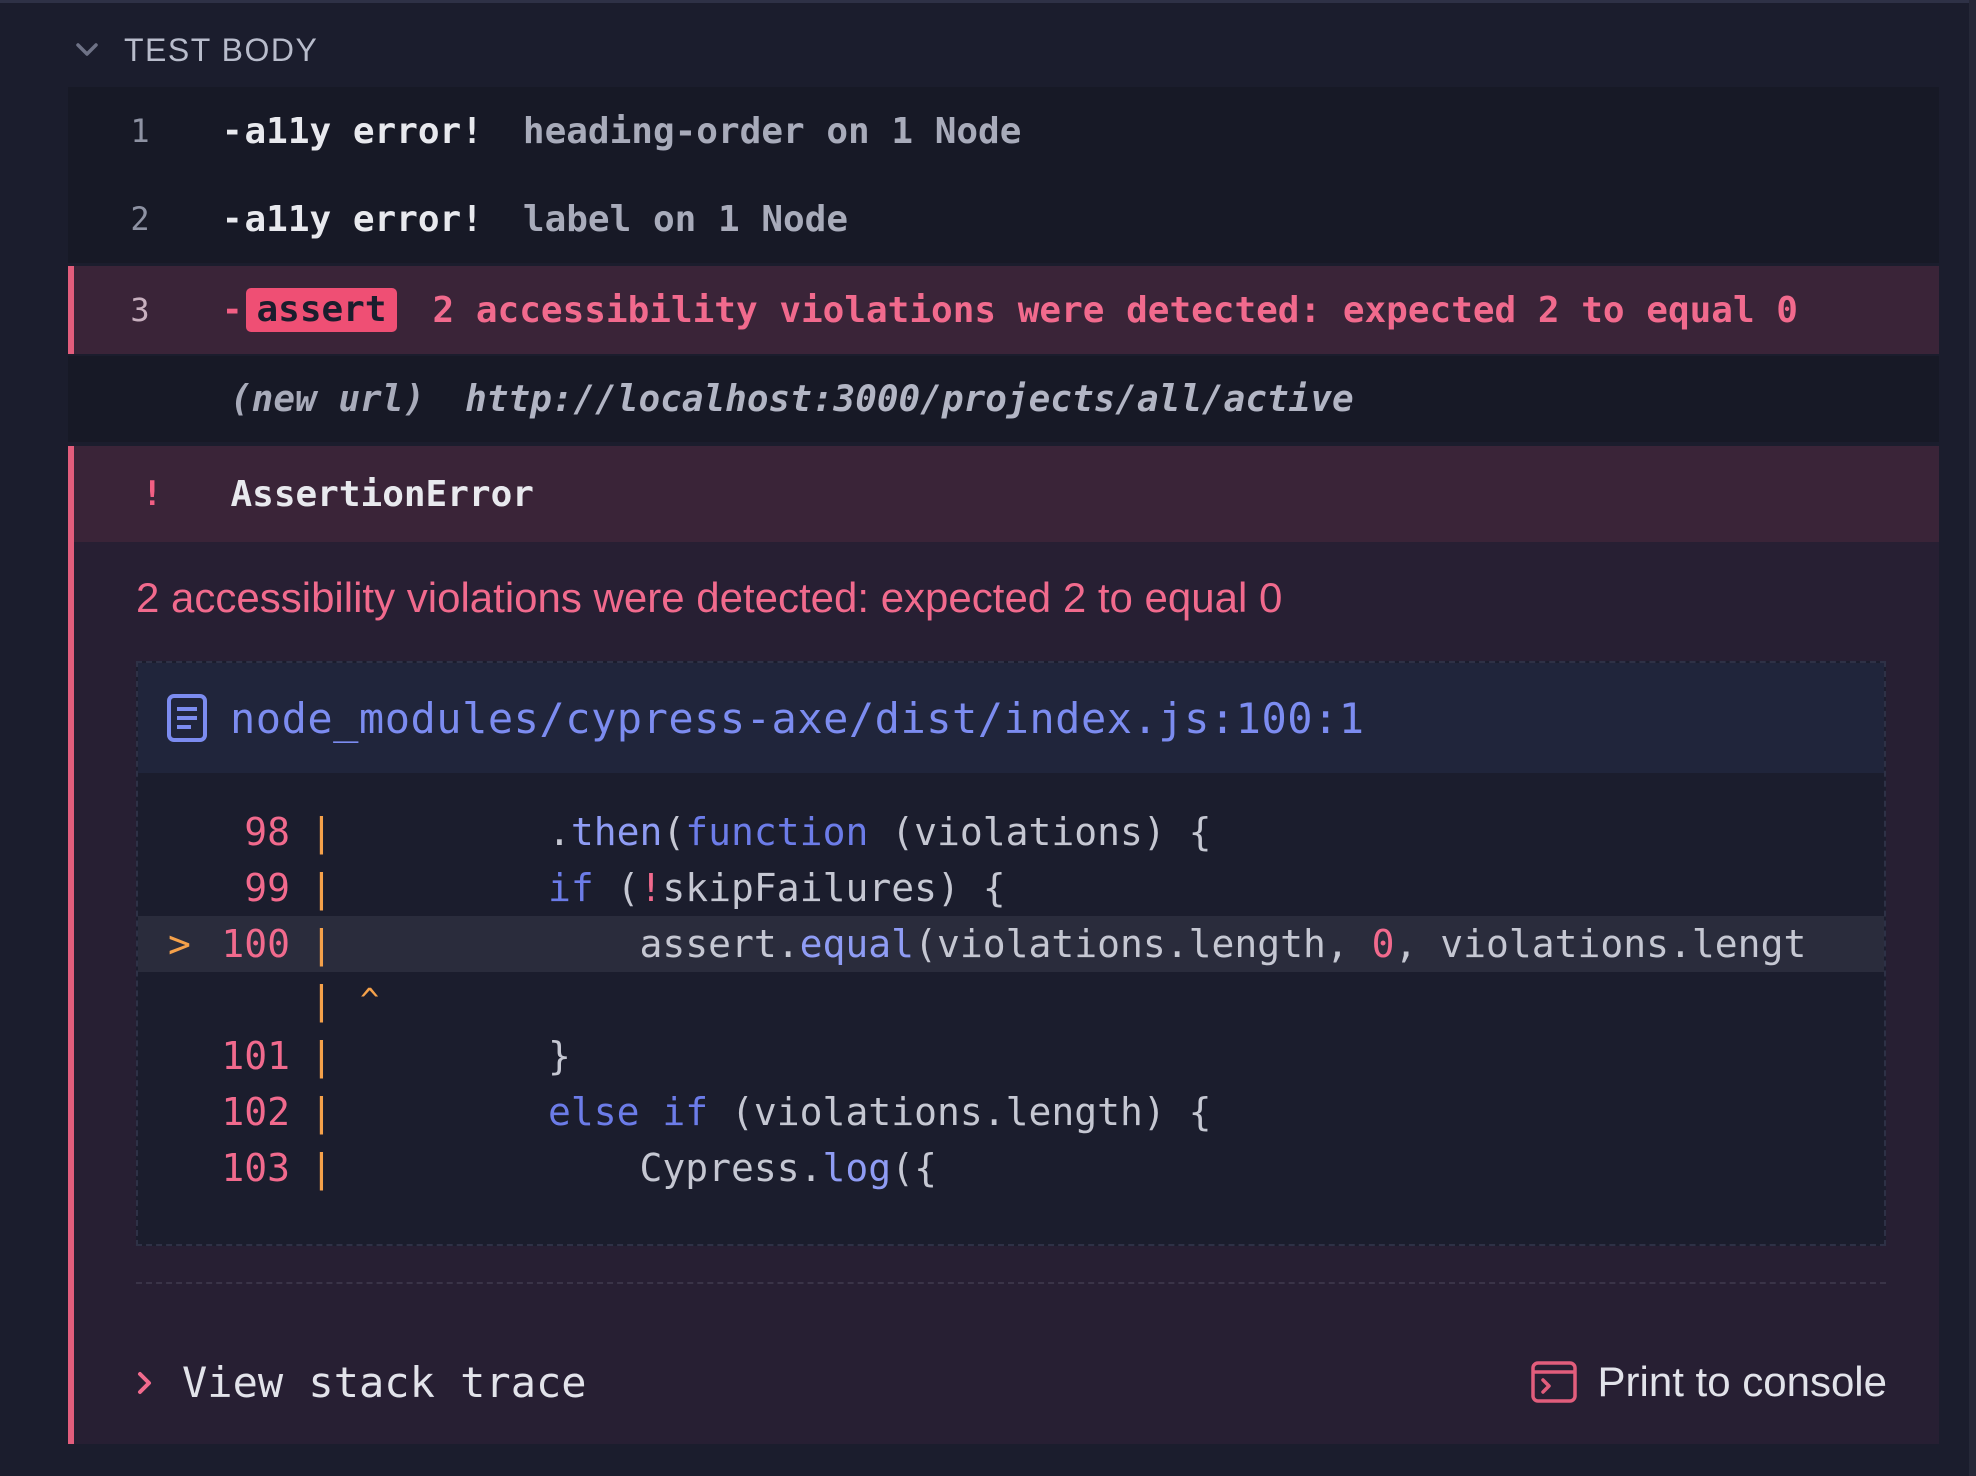 Image resolution: width=1976 pixels, height=1476 pixels. What do you see at coordinates (880, 1112) in the screenshot?
I see `code-text: else if (violations.length) {` at bounding box center [880, 1112].